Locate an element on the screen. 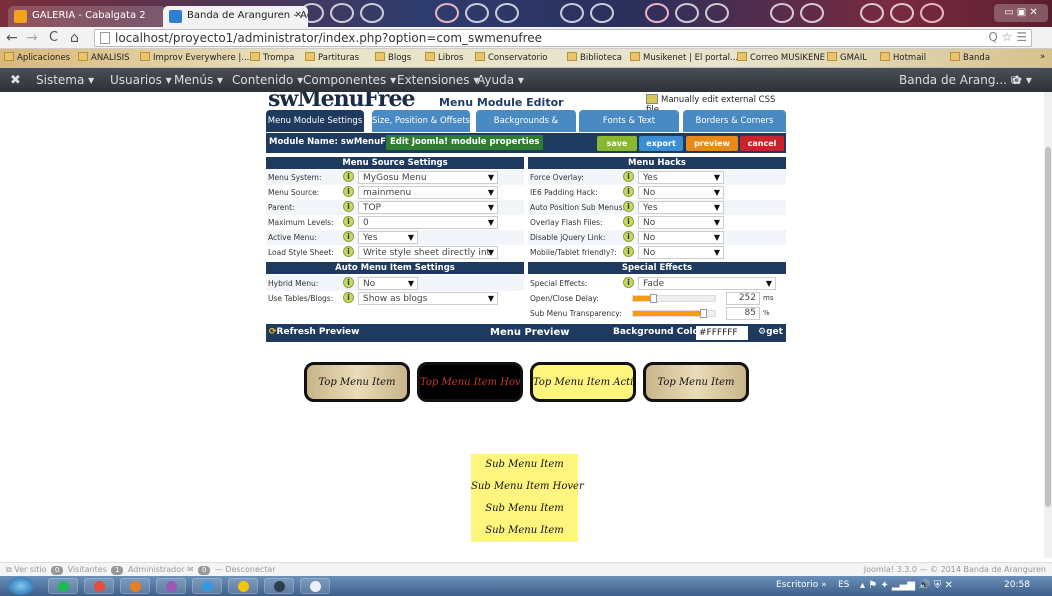 This screenshot has height=596, width=1052. tab-size-position: Size, Position & Offsets is located at coordinates (421, 121).